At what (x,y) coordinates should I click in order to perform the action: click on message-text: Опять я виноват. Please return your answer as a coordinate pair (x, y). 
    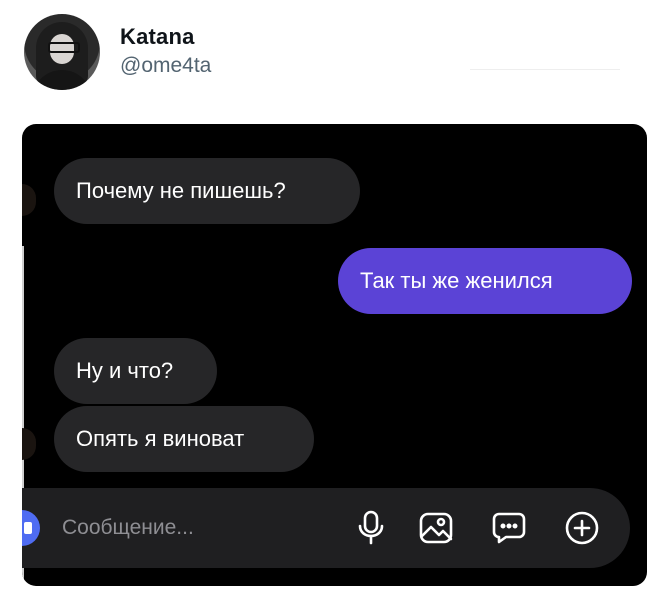
    Looking at the image, I should click on (160, 438).